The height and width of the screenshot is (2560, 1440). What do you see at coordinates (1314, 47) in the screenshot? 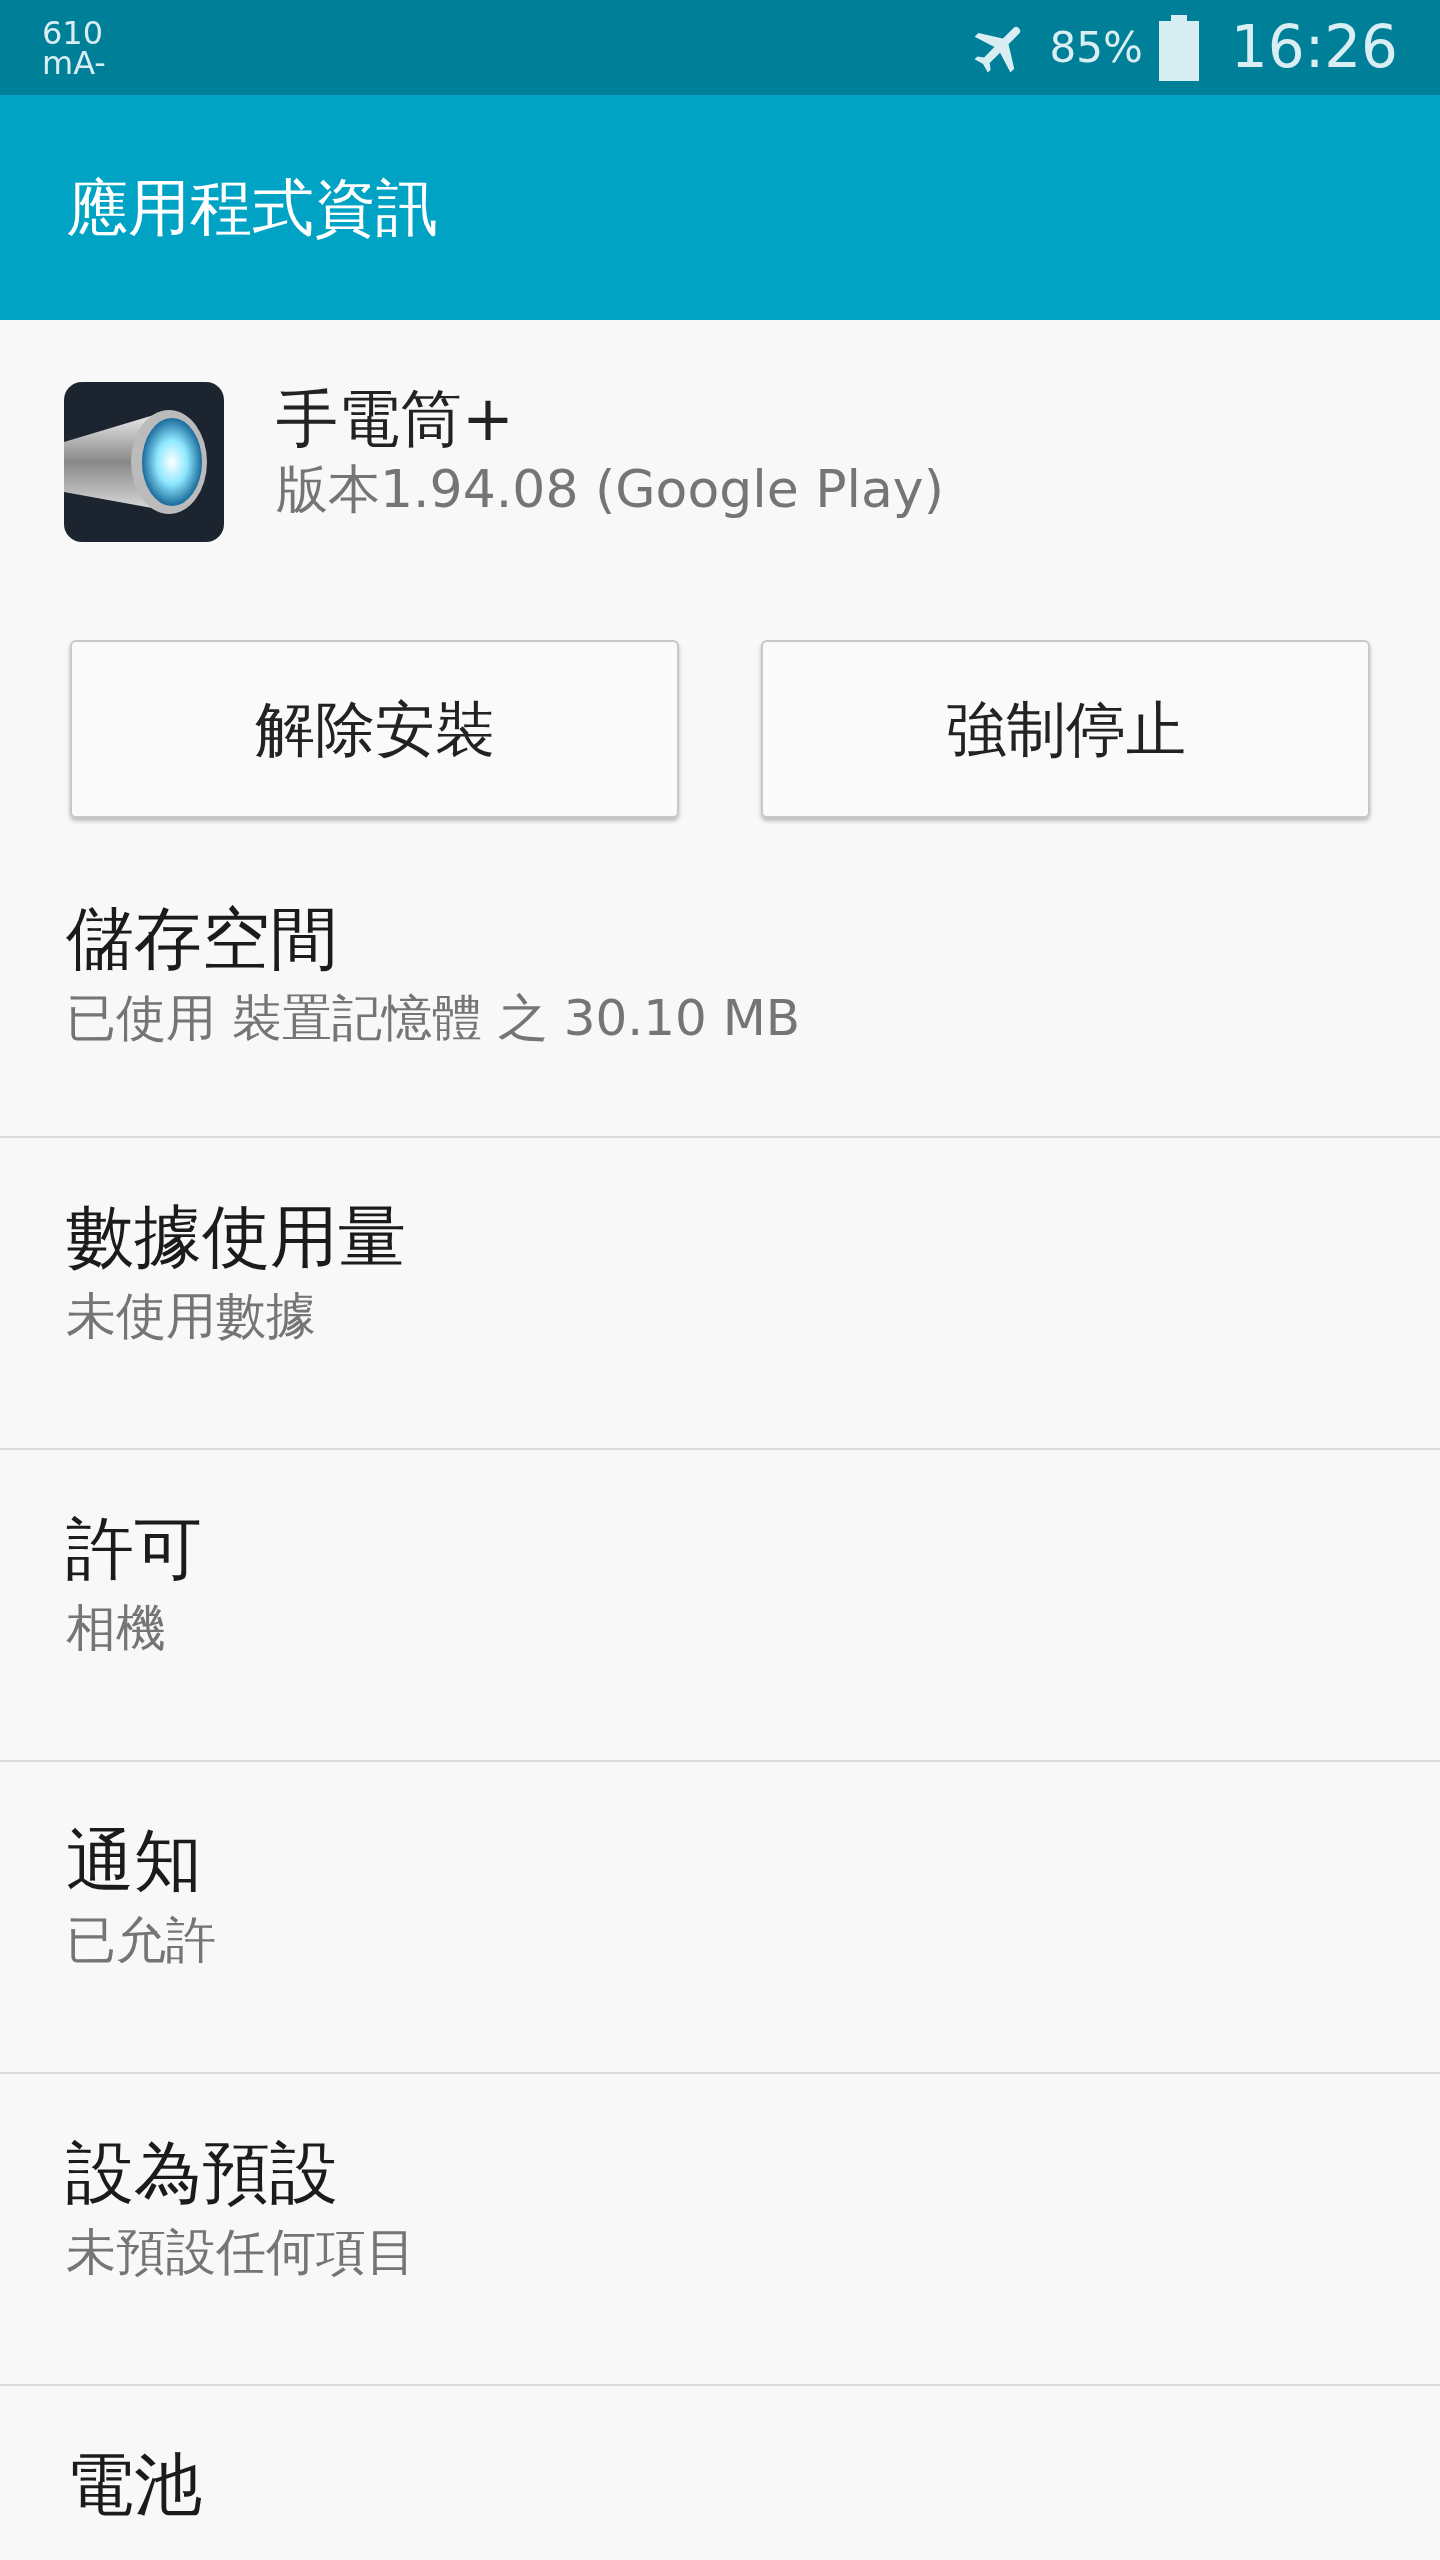
I see `clock: 16:26` at bounding box center [1314, 47].